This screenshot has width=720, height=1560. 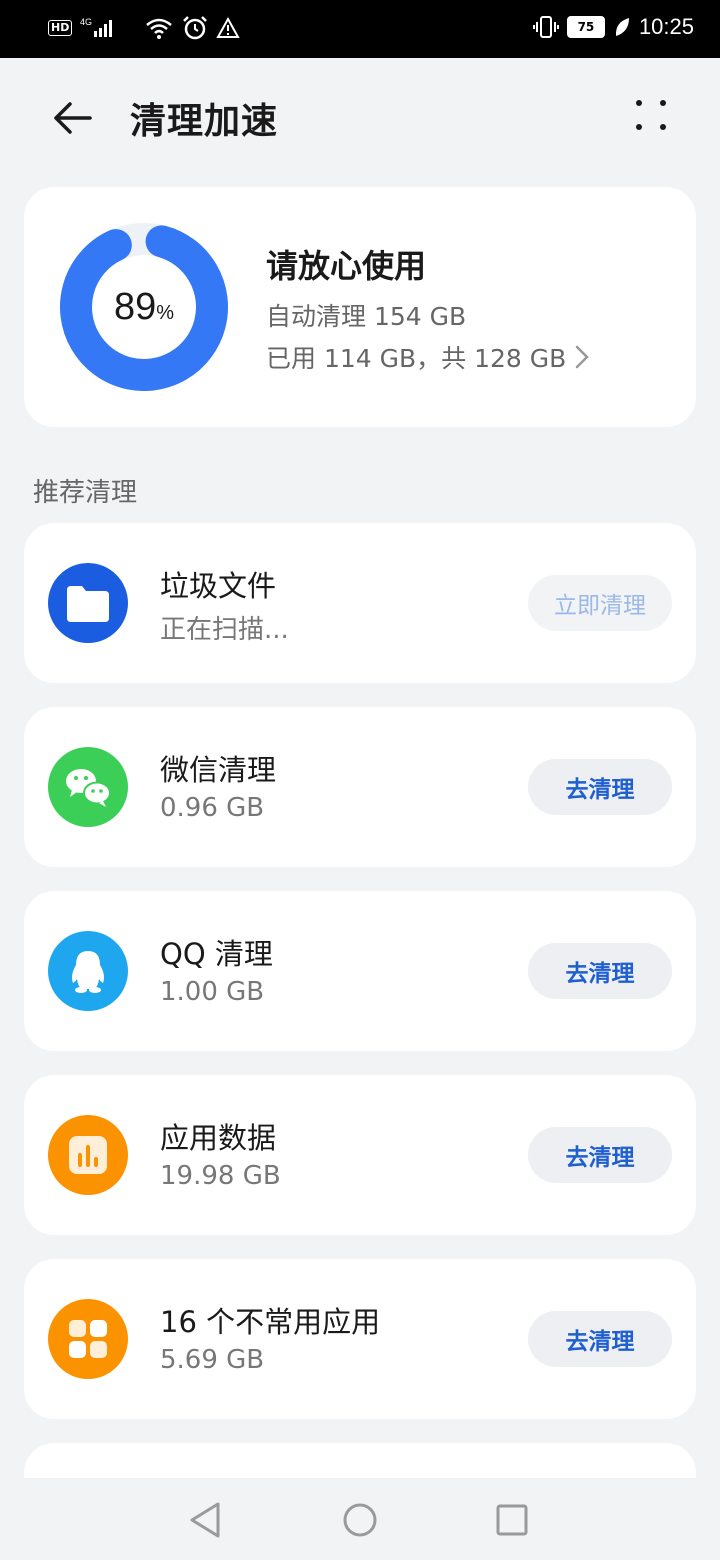 What do you see at coordinates (135, 306) in the screenshot?
I see `storage-percent-value: 89` at bounding box center [135, 306].